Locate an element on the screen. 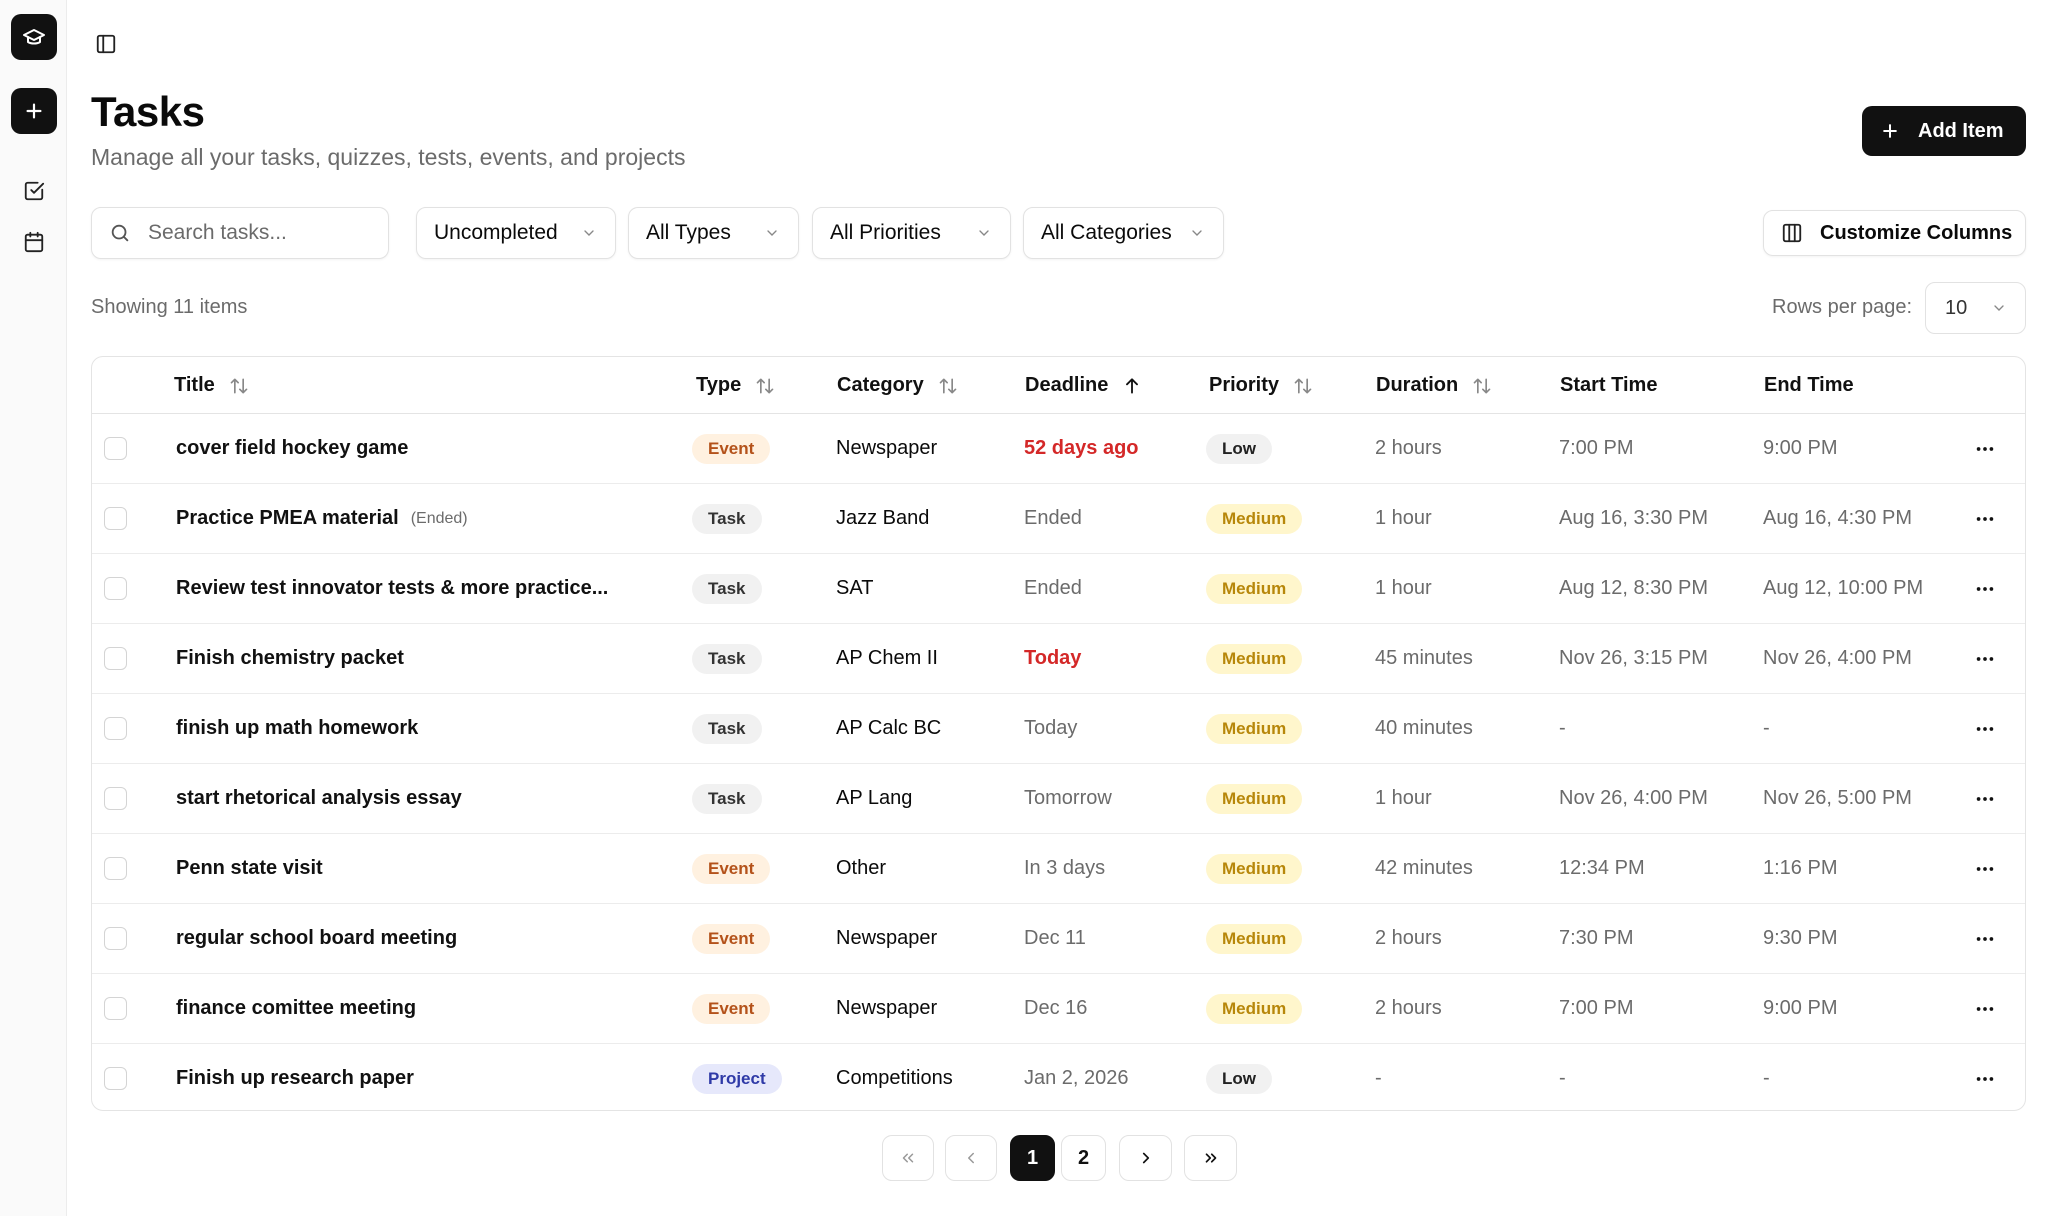 This screenshot has height=1216, width=2048. task-title-cell: Finish chemistry packet is located at coordinates (290, 658).